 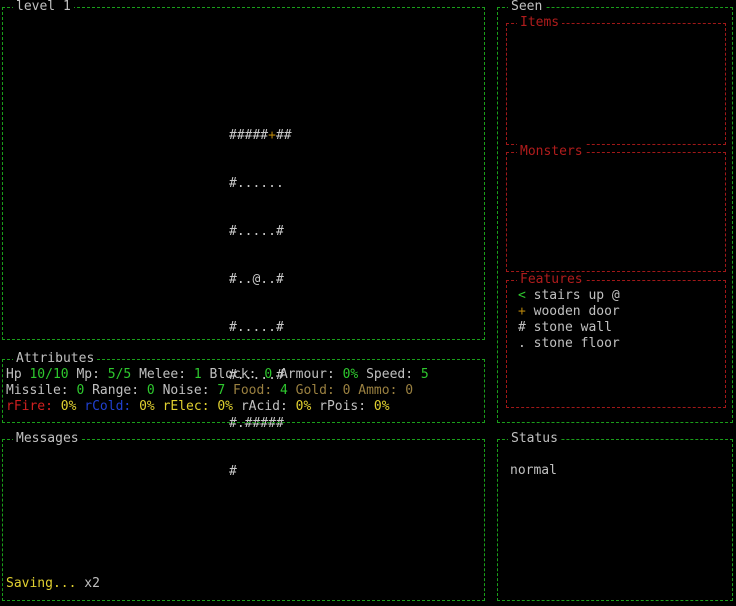 I want to click on map-row: #..@..#, so click(x=256, y=279).